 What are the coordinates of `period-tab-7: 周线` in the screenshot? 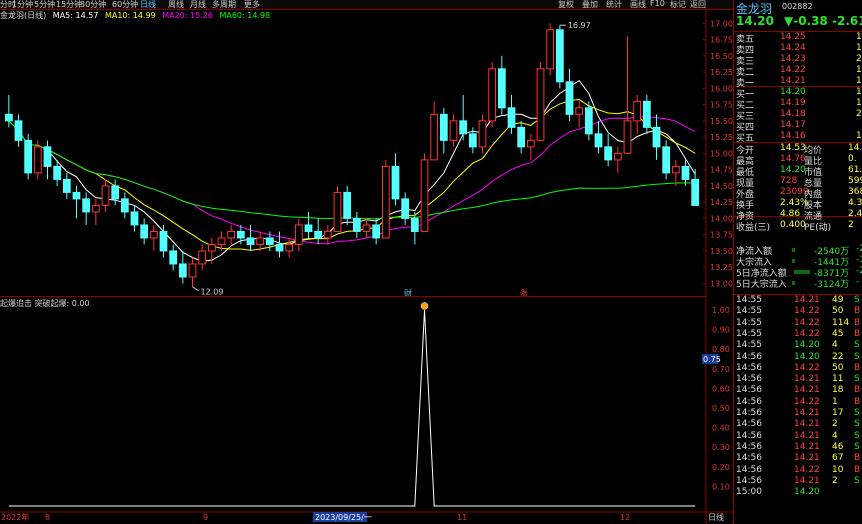 It's located at (176, 5).